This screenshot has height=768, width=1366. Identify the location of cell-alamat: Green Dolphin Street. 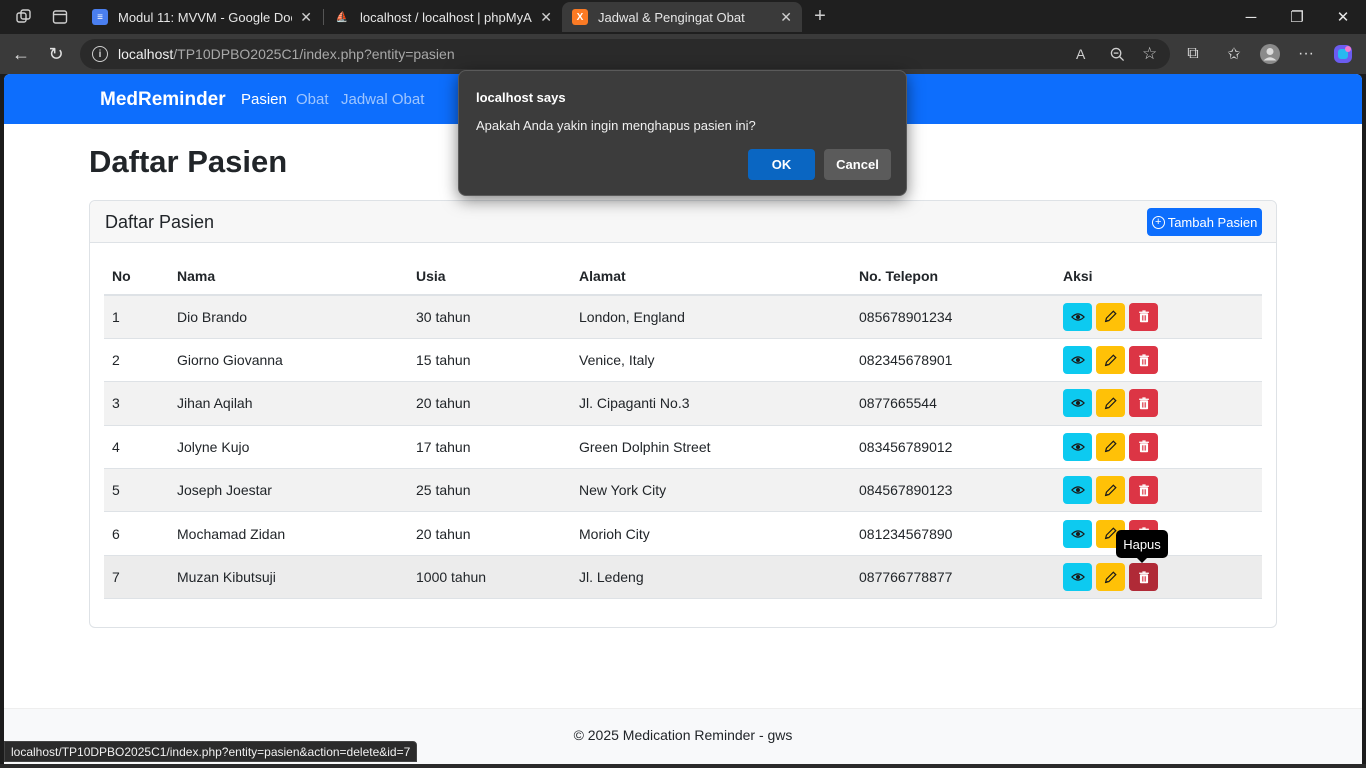
(711, 447).